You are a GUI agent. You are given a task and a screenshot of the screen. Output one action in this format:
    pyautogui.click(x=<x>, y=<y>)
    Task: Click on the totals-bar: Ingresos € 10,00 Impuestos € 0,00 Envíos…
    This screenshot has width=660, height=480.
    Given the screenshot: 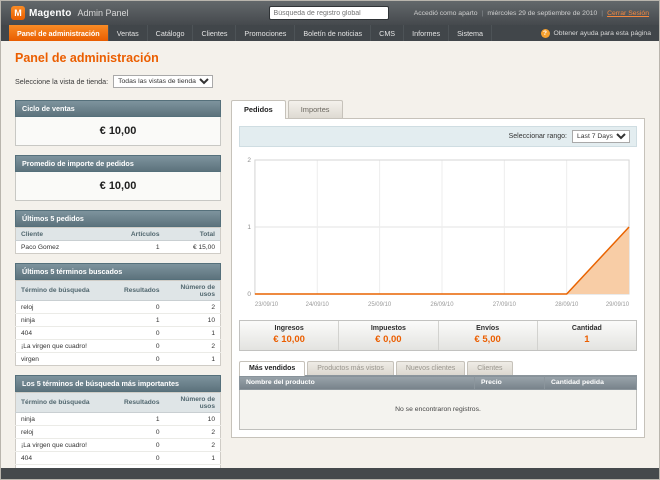 What is the action you would take?
    pyautogui.click(x=438, y=335)
    